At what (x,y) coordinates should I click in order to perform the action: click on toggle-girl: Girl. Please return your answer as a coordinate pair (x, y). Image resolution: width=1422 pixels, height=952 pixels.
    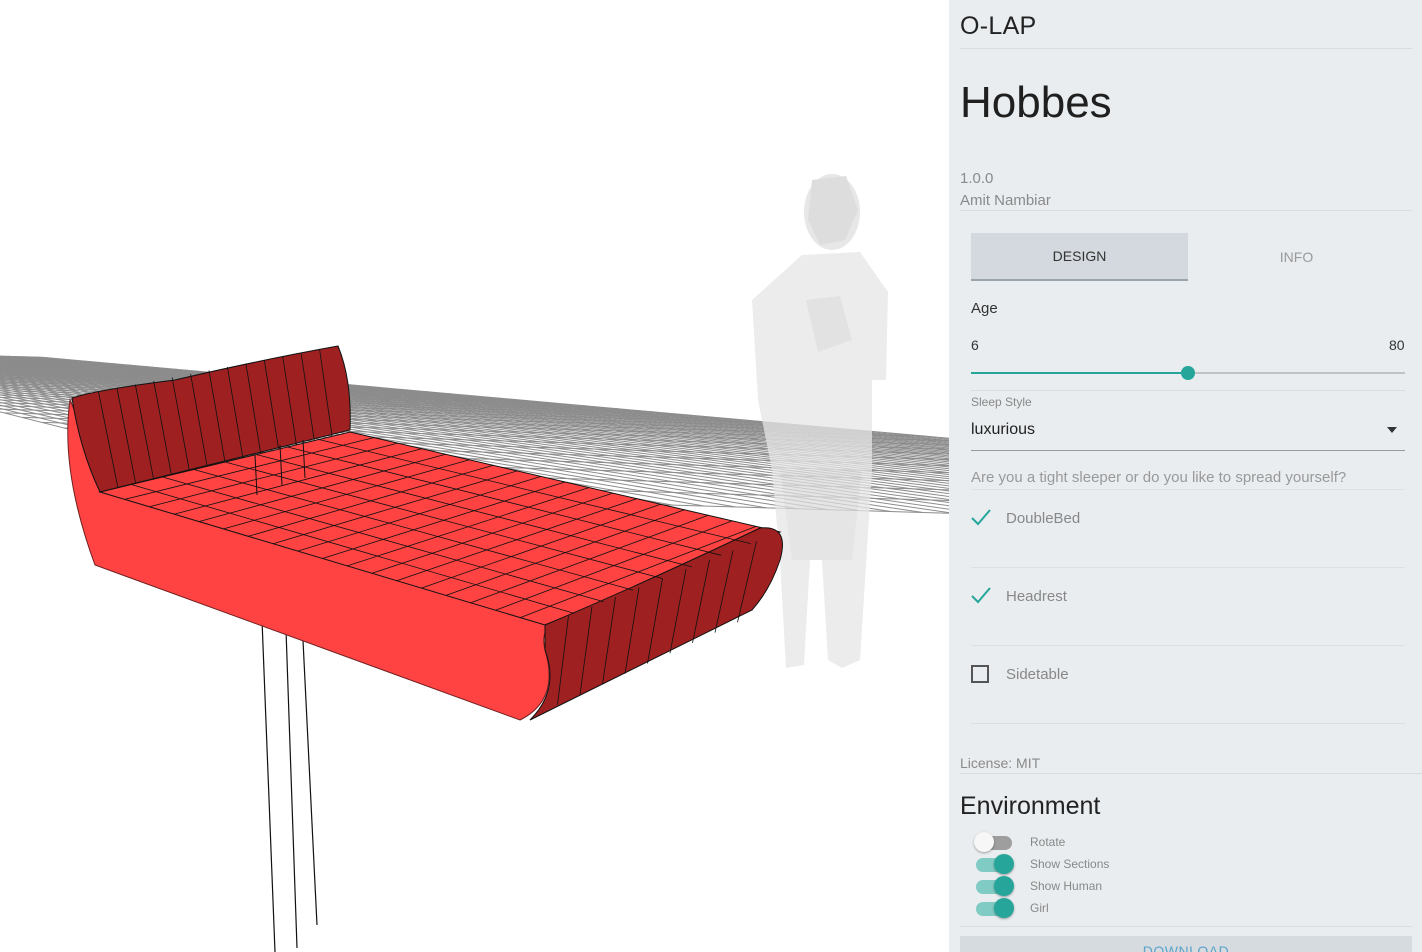
    Looking at the image, I should click on (1126, 908).